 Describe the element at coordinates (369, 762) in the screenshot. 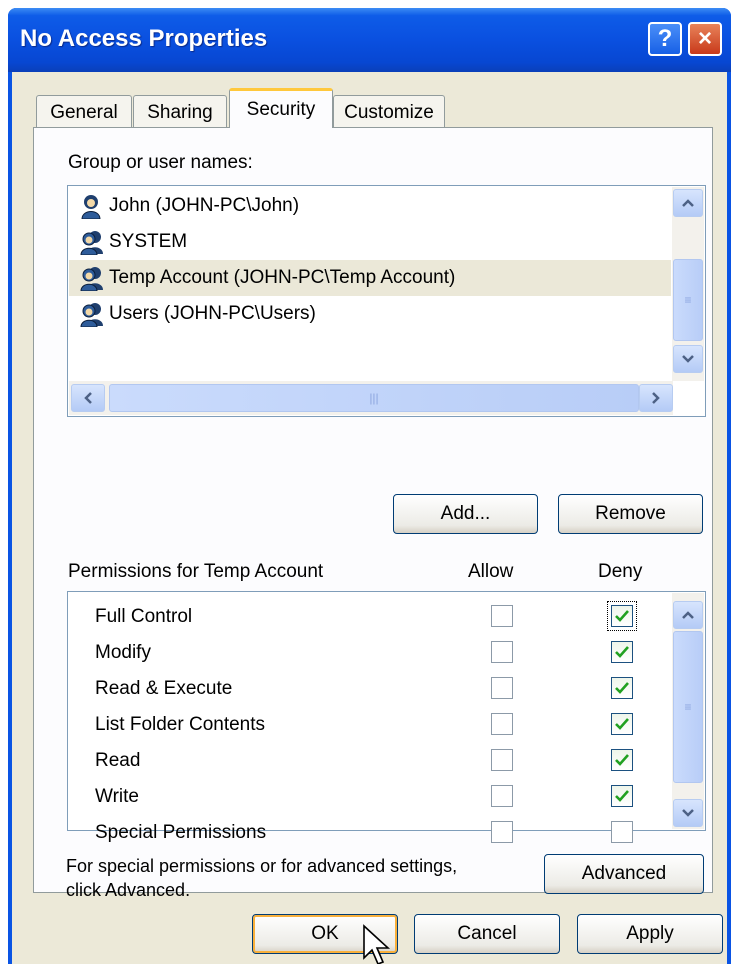

I see `permission-row: Read` at that location.